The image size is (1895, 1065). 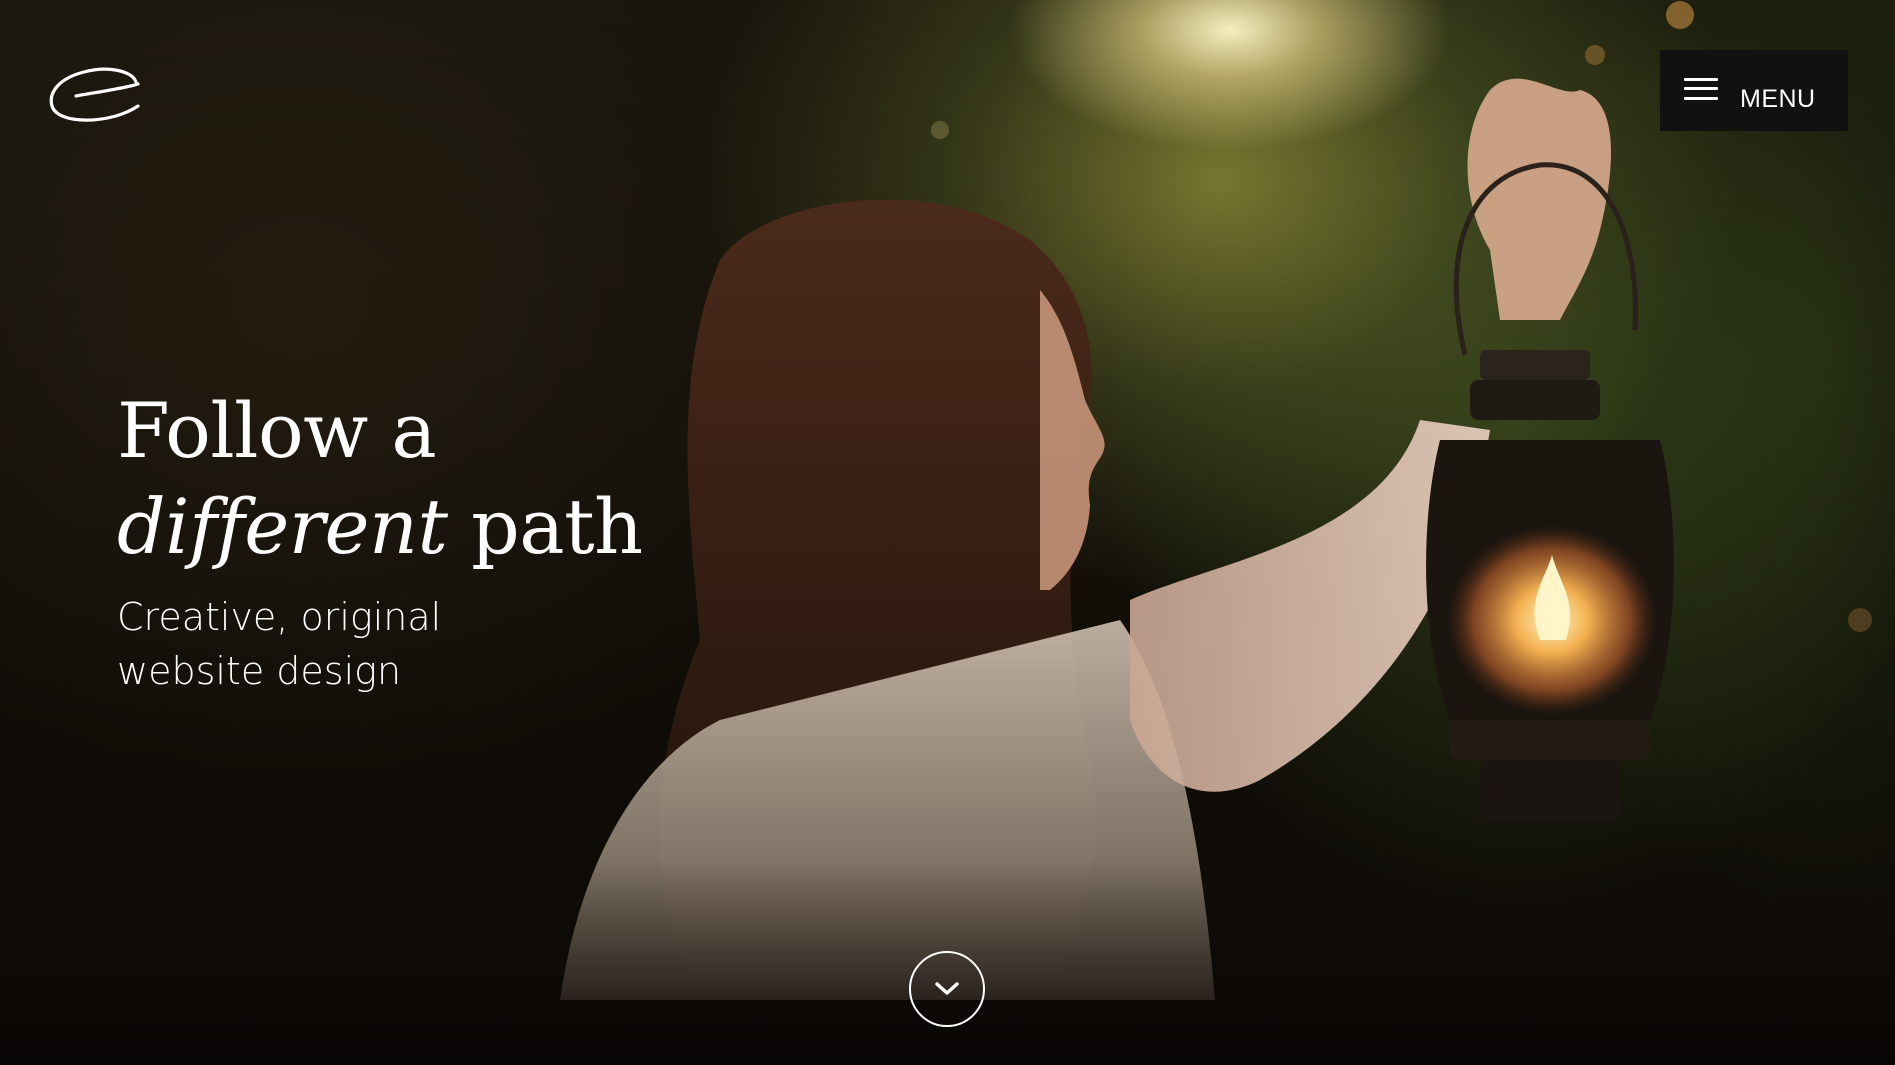 I want to click on hamburger-icon, so click(x=1701, y=89).